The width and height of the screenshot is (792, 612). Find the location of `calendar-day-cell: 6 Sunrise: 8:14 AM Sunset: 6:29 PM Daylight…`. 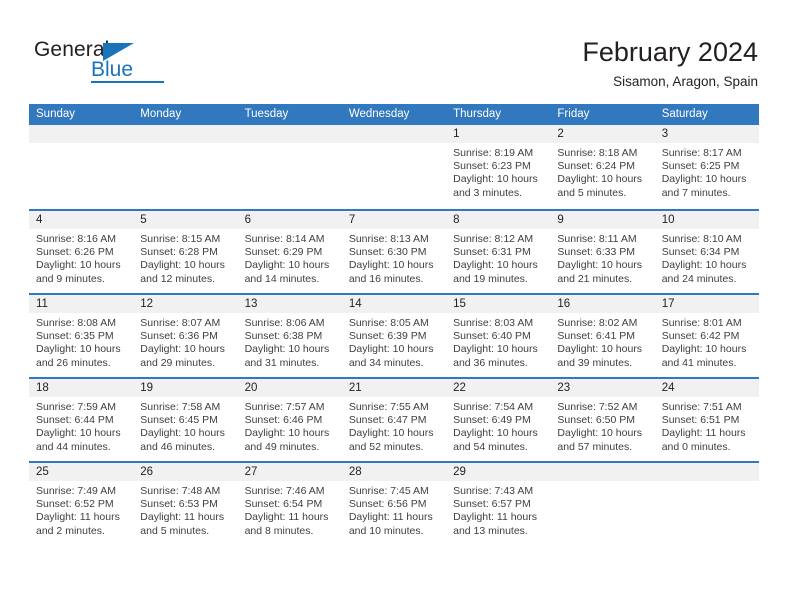

calendar-day-cell: 6 Sunrise: 8:14 AM Sunset: 6:29 PM Daylight… is located at coordinates (289, 252).